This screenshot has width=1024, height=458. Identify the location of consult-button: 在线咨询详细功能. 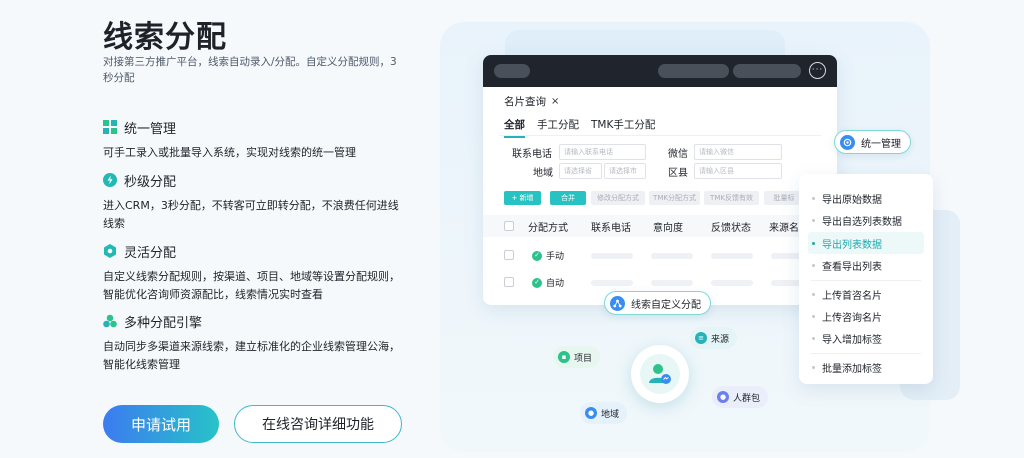
(318, 424).